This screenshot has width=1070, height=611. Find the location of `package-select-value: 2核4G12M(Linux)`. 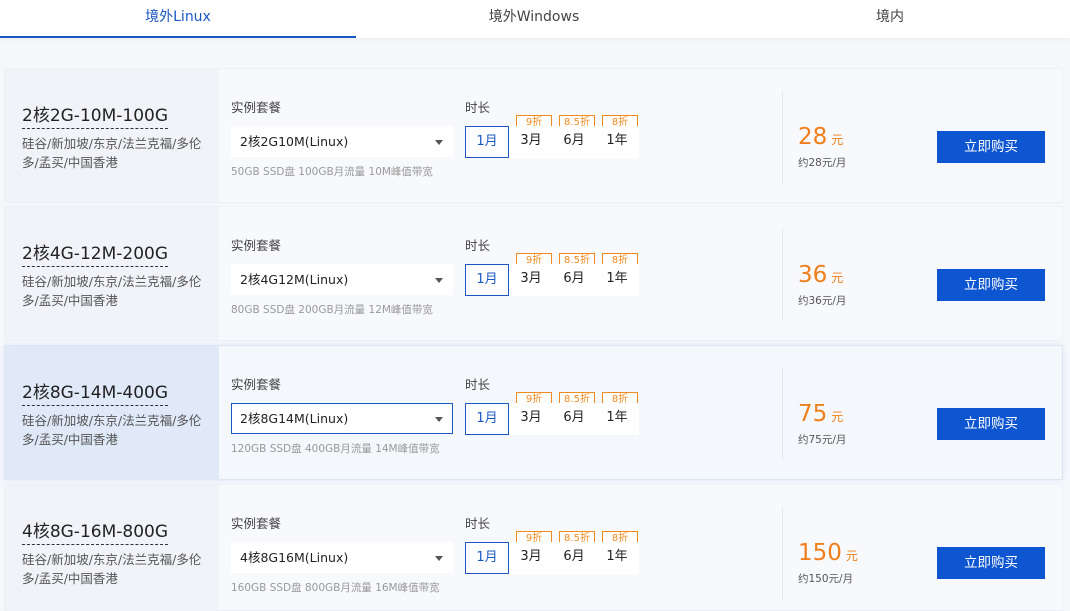

package-select-value: 2核4G12M(Linux) is located at coordinates (294, 279).